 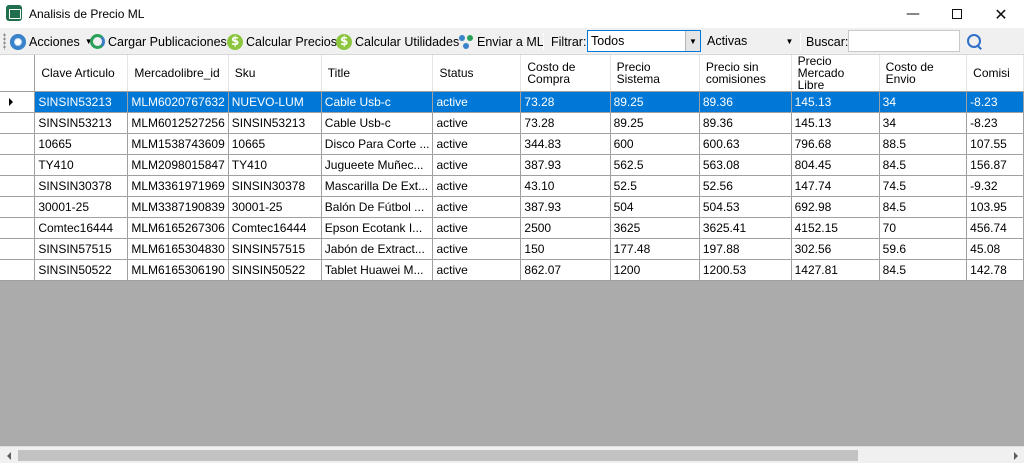 What do you see at coordinates (275, 186) in the screenshot?
I see `table-cell: SINSIN30378` at bounding box center [275, 186].